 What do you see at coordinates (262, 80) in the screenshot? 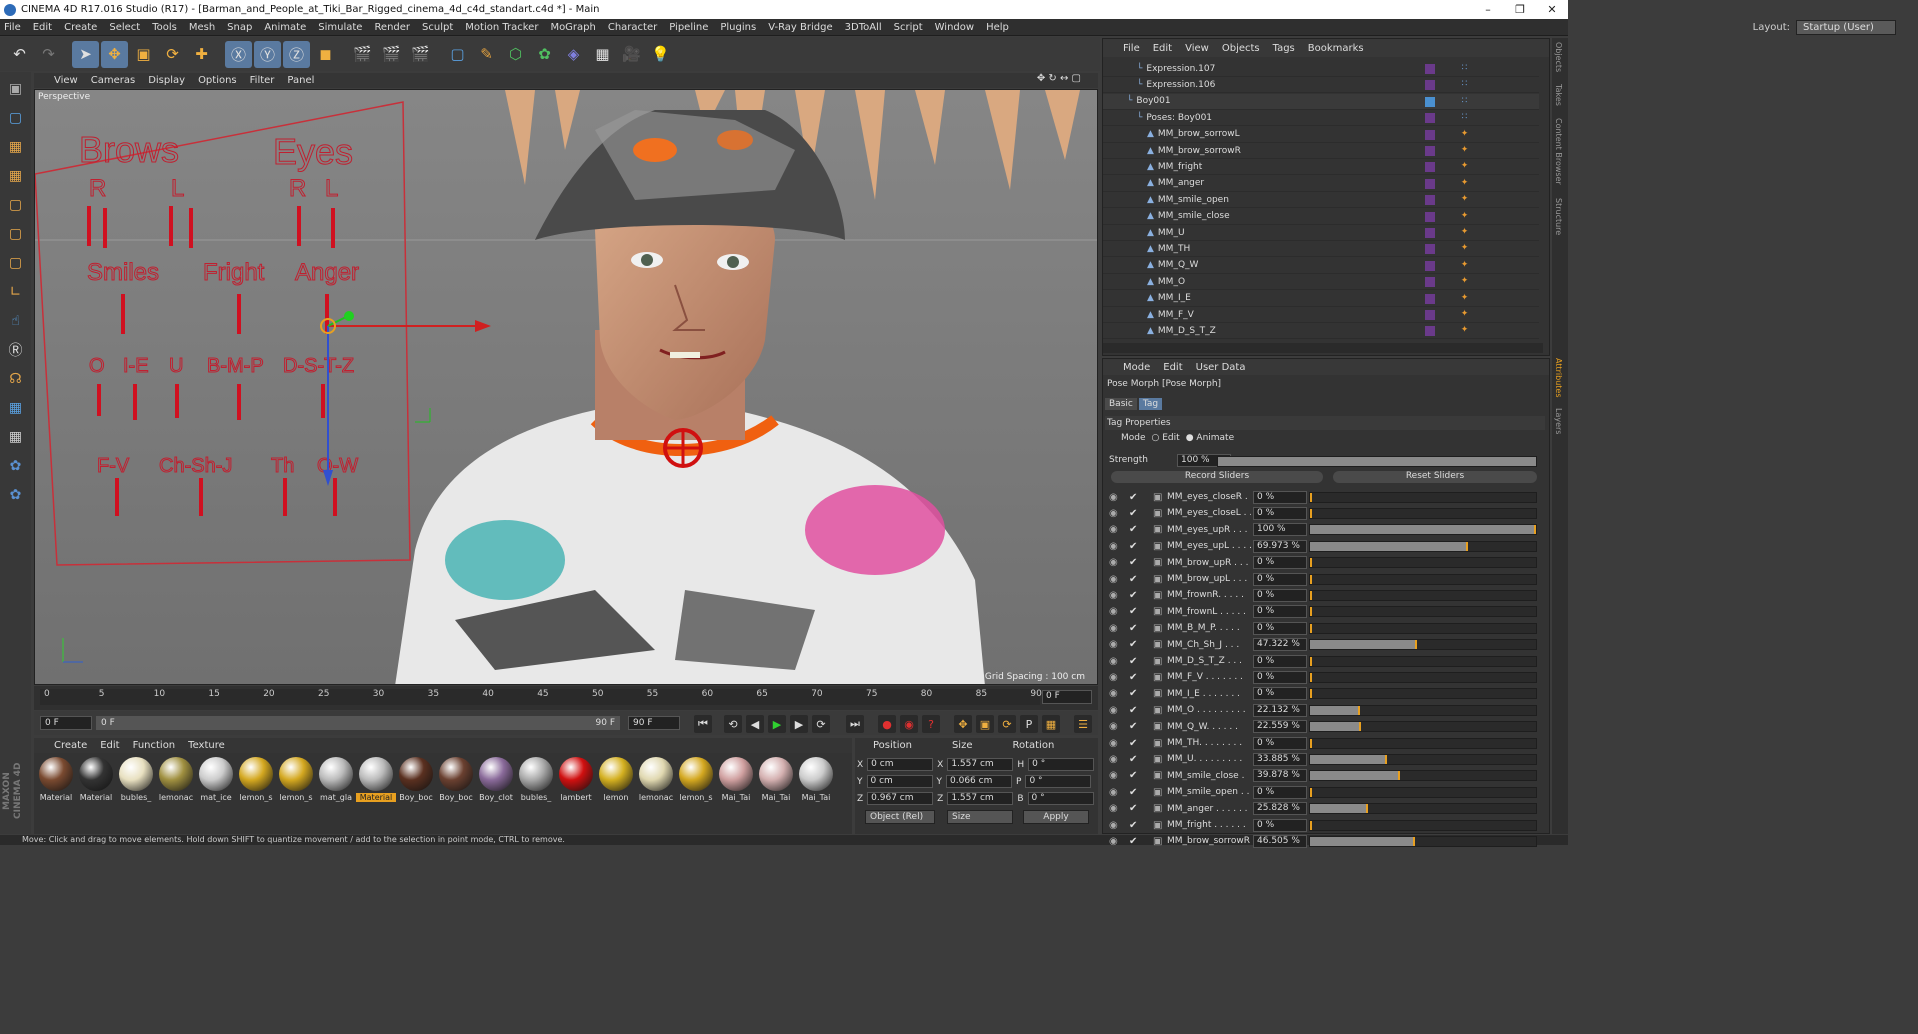
I see `viewport-menu-filter: Filter` at bounding box center [262, 80].